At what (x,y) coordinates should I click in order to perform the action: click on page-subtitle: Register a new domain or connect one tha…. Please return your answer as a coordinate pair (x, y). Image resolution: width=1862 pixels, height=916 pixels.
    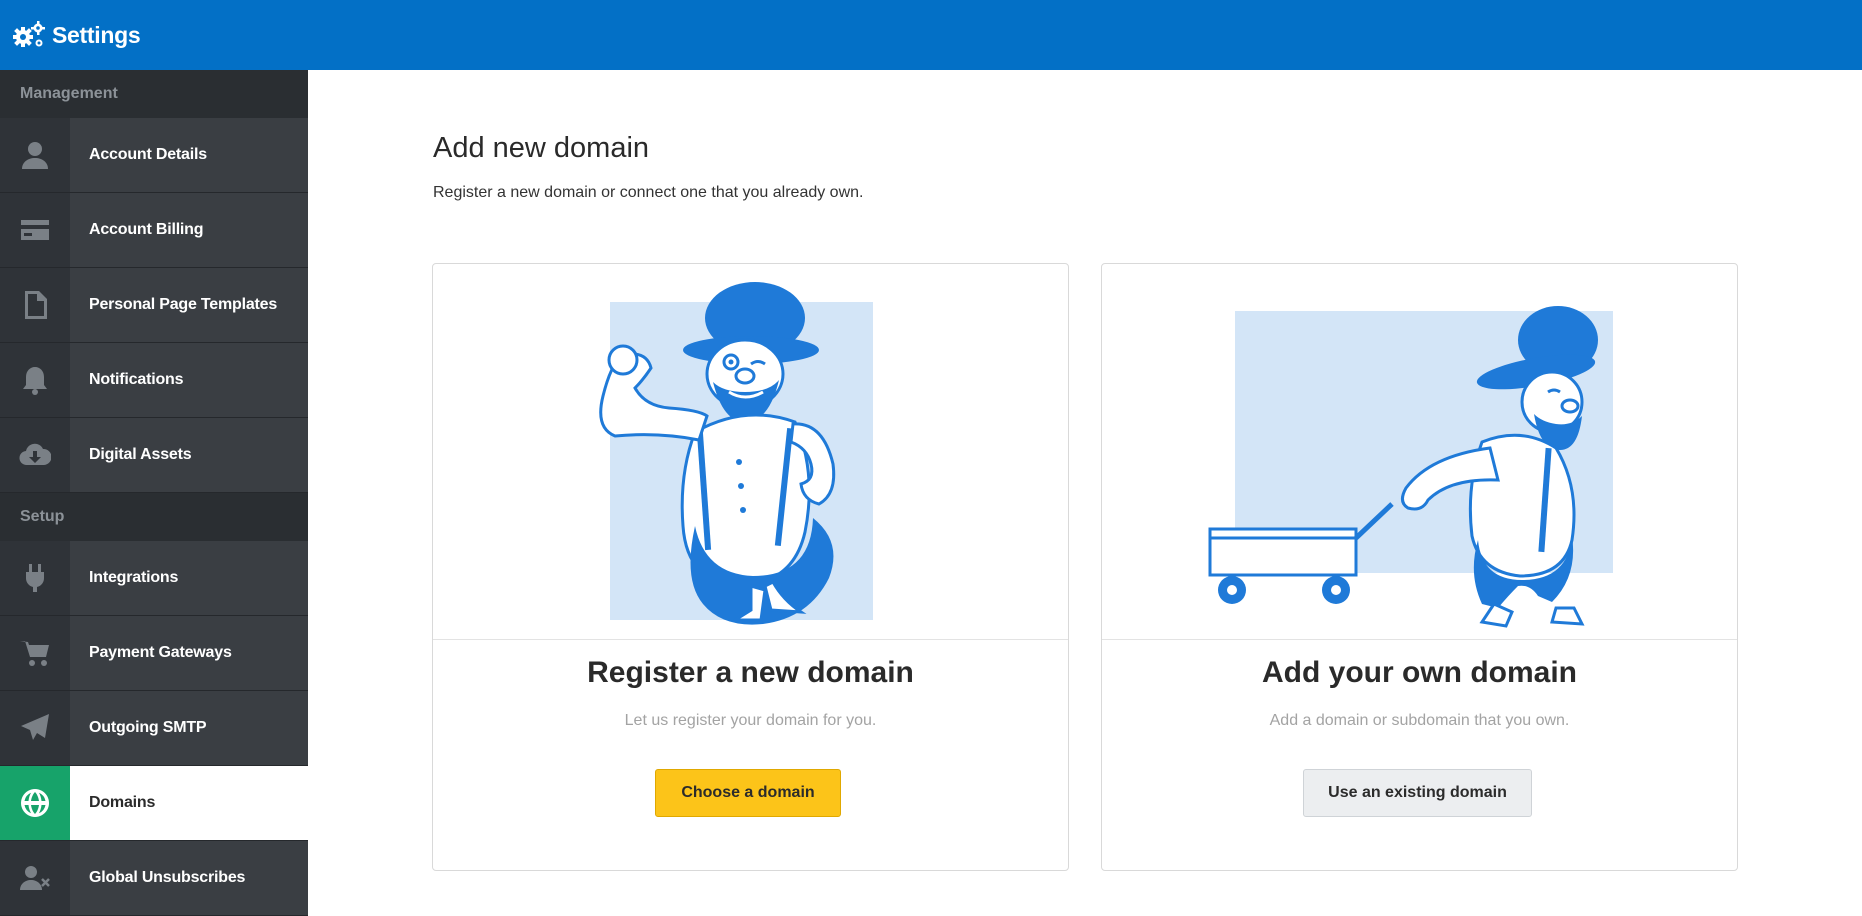
    Looking at the image, I should click on (648, 192).